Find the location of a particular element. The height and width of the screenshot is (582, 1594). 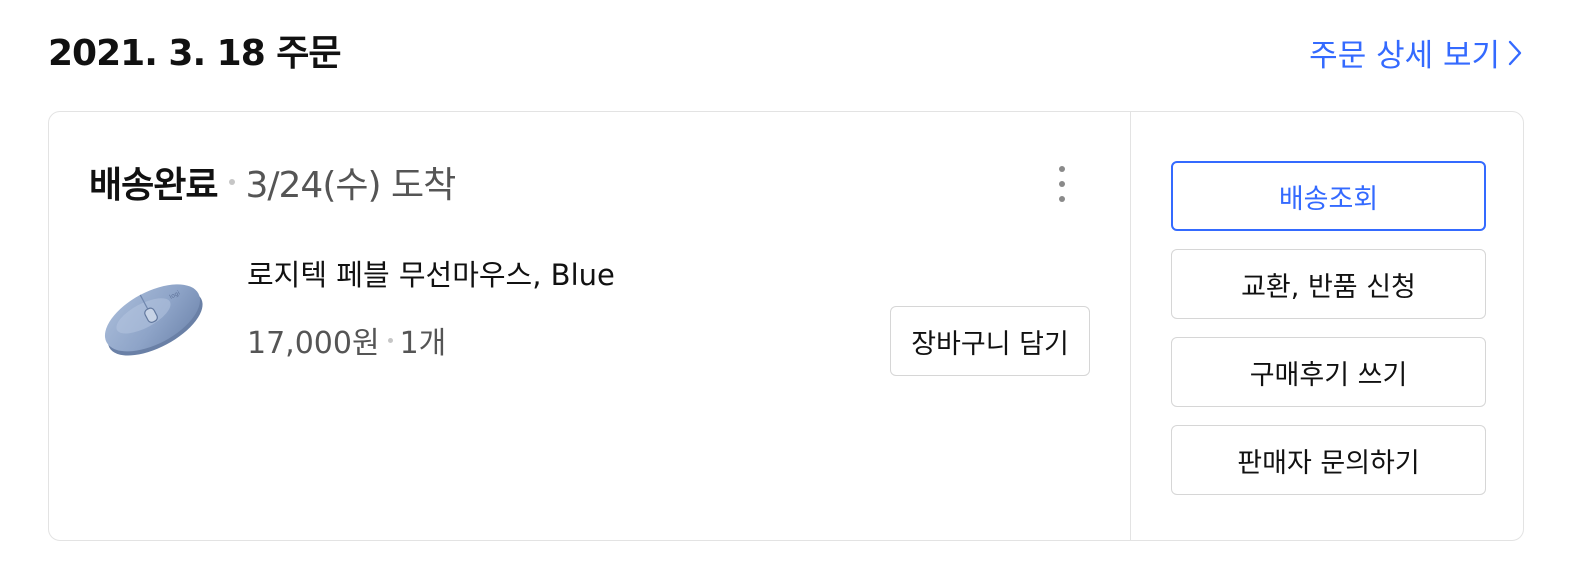

more-options-icon is located at coordinates (1062, 184).